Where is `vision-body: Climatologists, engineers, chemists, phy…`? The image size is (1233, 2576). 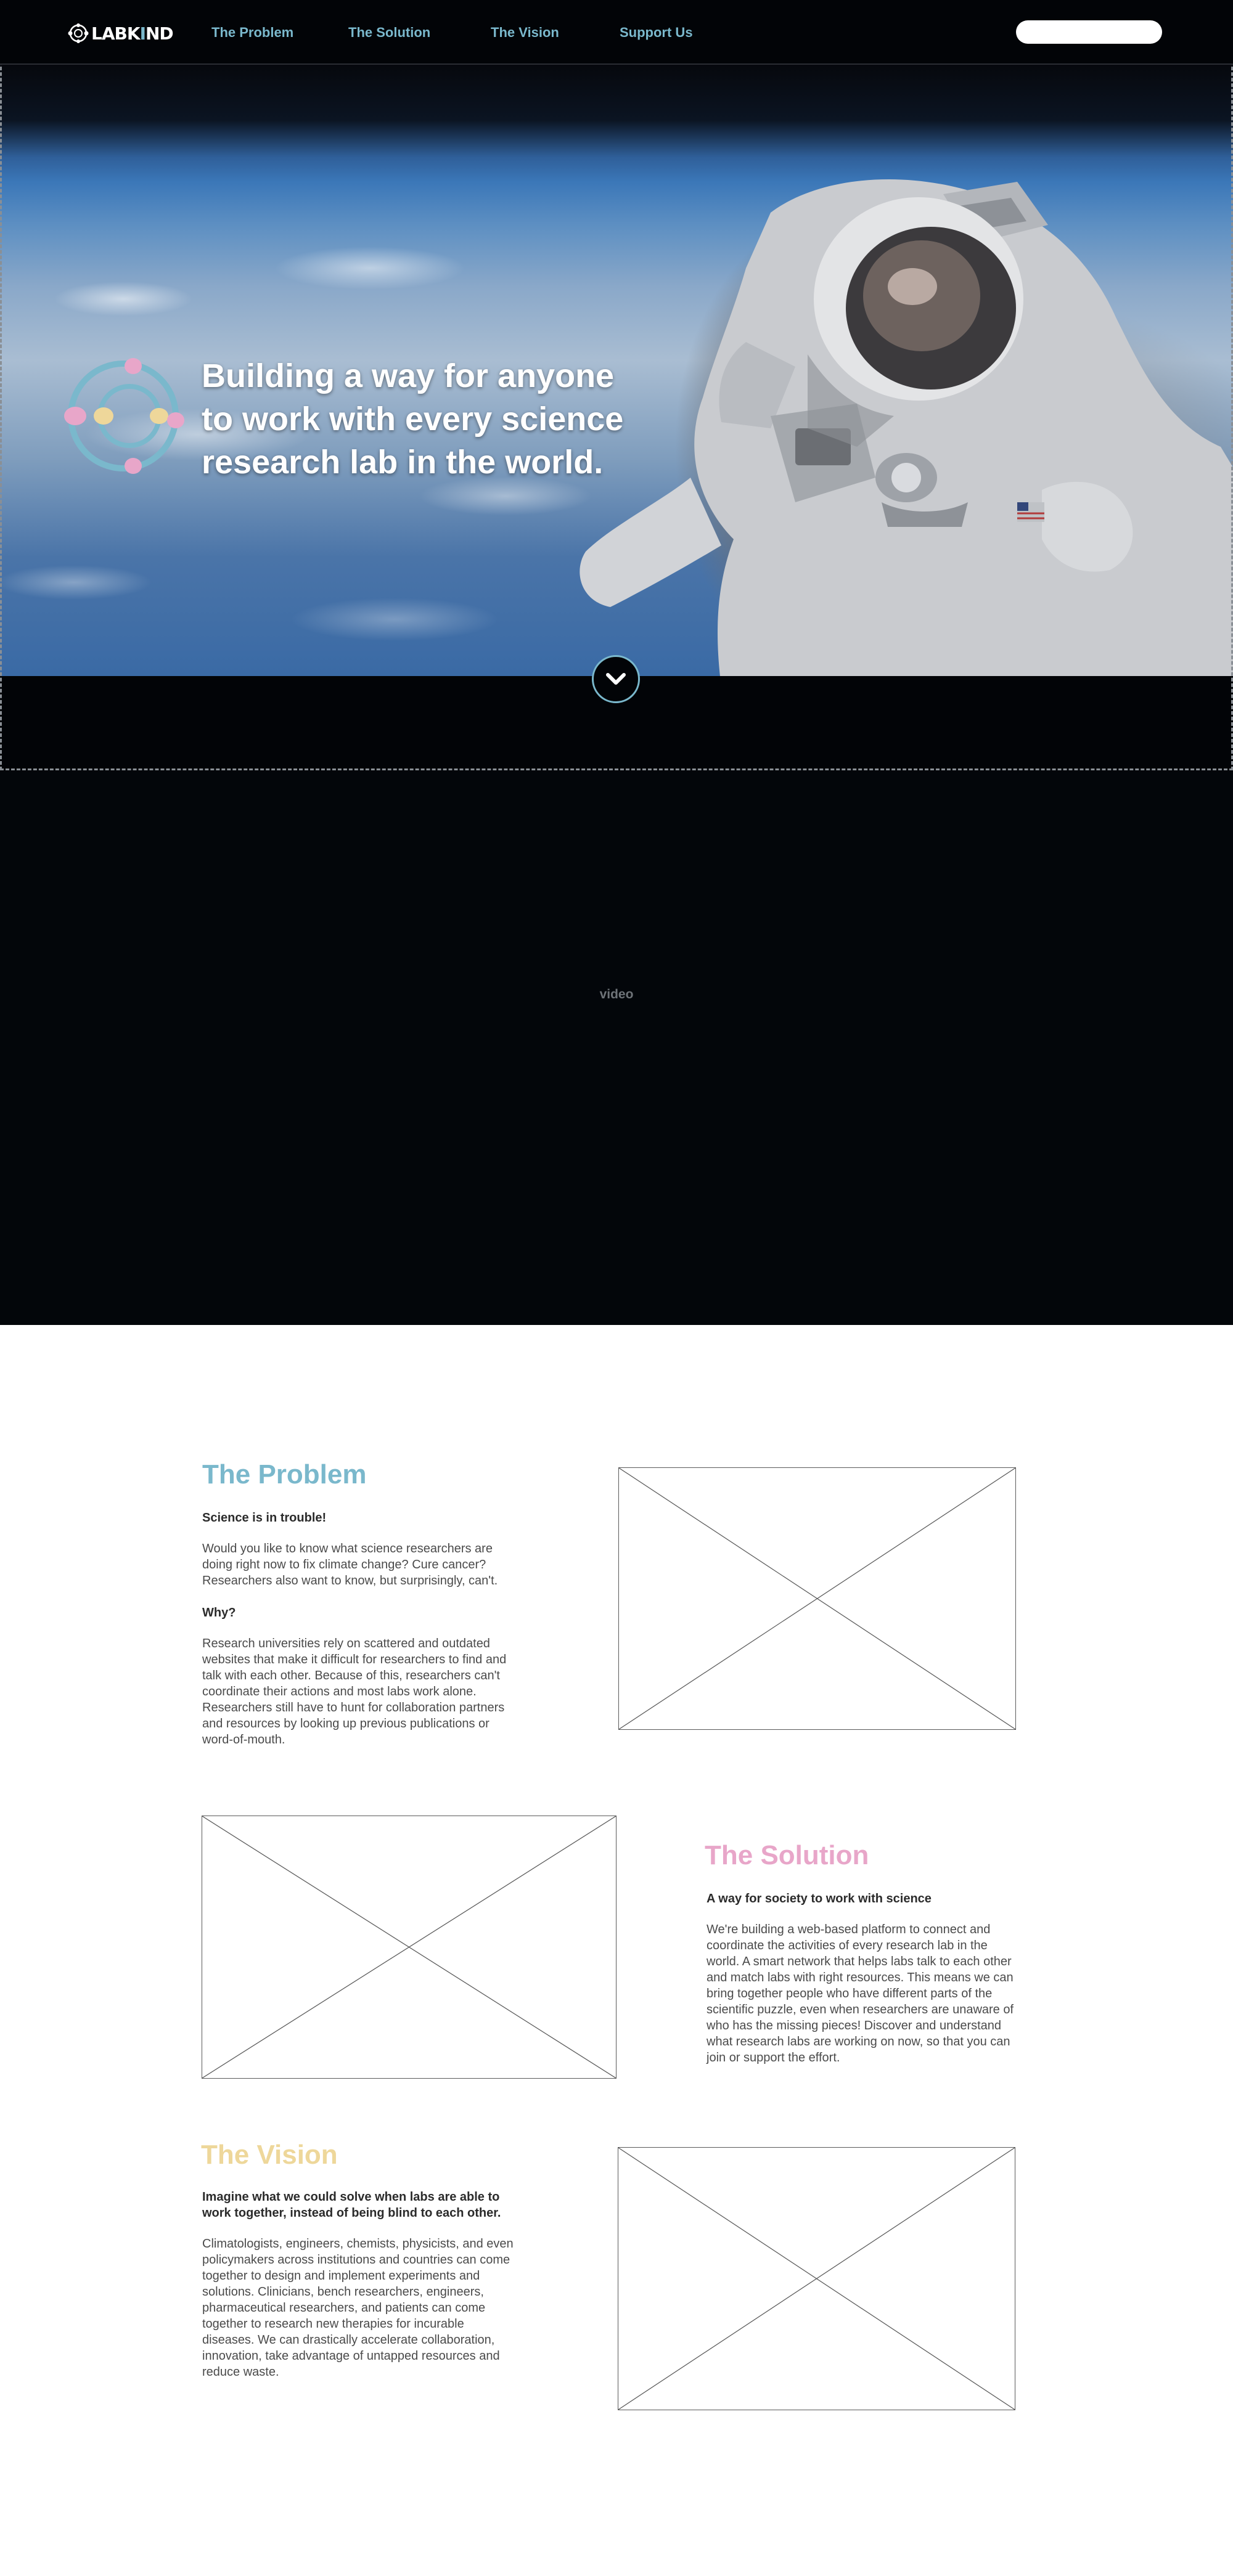
vision-body: Climatologists, engineers, chemists, phy… is located at coordinates (358, 2308).